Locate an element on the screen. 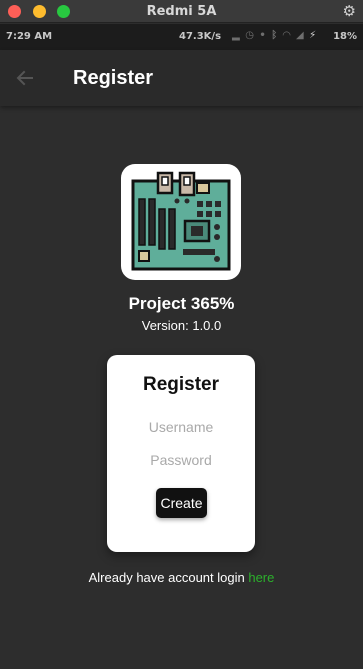  login-prompt-text: Already have account login is located at coordinates (168, 577).